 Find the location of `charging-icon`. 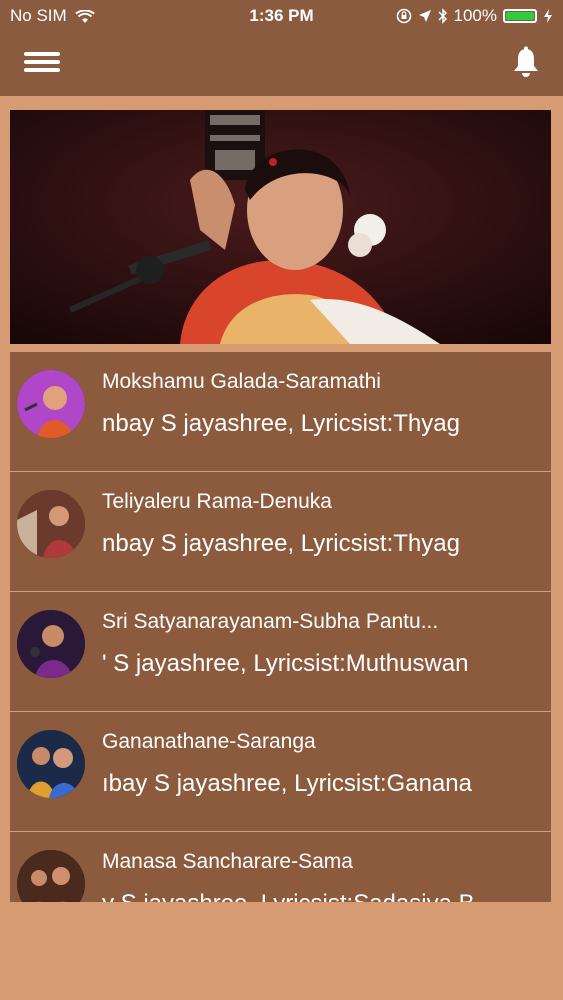

charging-icon is located at coordinates (548, 16).